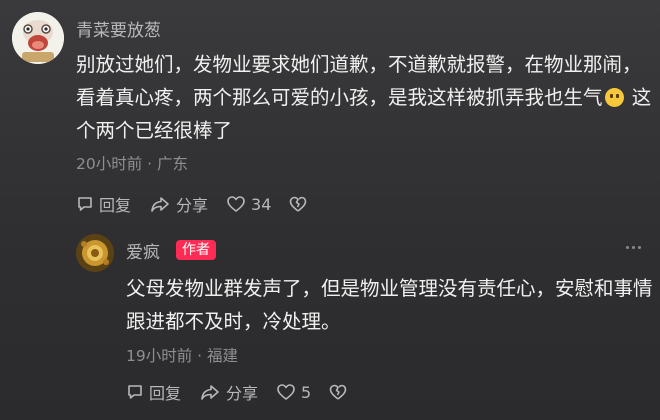 Image resolution: width=660 pixels, height=420 pixels. What do you see at coordinates (261, 204) in the screenshot?
I see `like-count: 34` at bounding box center [261, 204].